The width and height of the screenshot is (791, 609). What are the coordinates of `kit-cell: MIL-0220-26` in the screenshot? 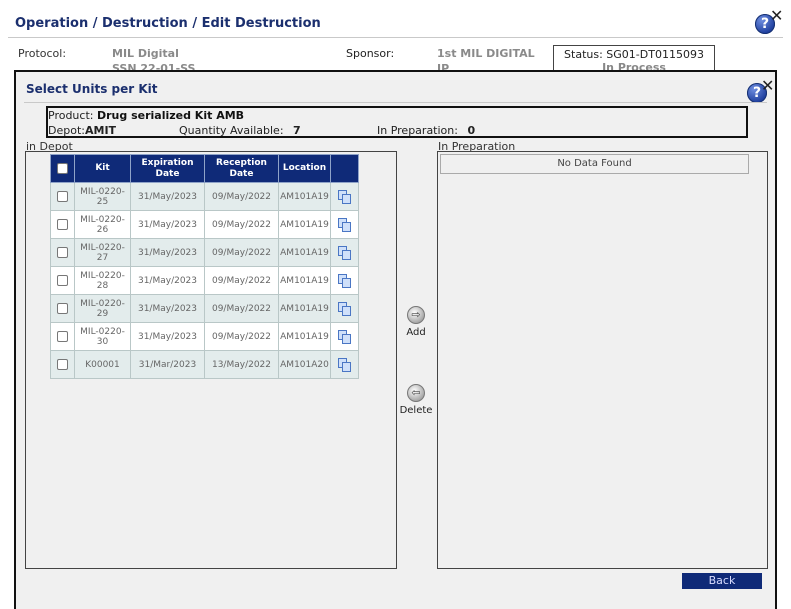 It's located at (102, 224).